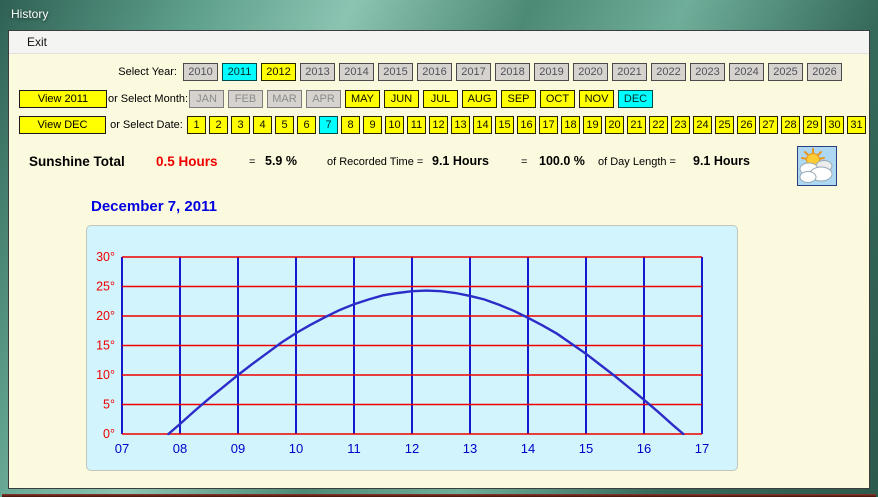 The image size is (878, 497). What do you see at coordinates (416, 125) in the screenshot?
I see `date-option-11: 11` at bounding box center [416, 125].